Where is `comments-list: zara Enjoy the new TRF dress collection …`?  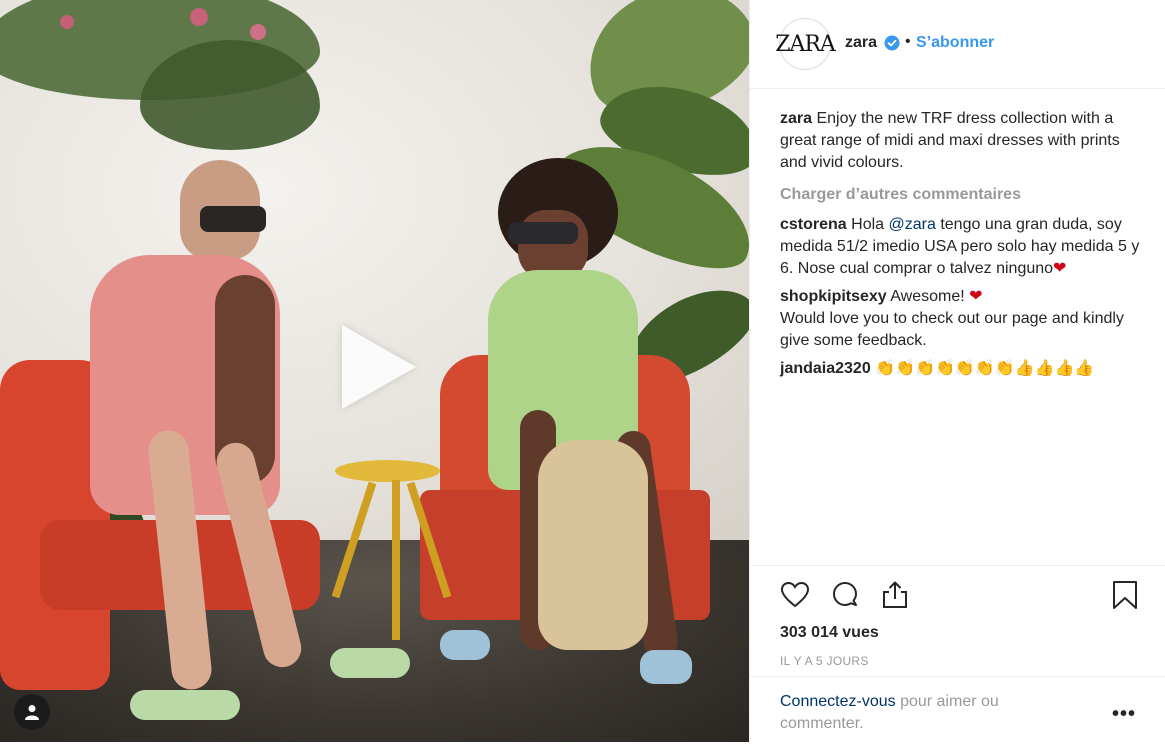
comments-list: zara Enjoy the new TRF dress collection … is located at coordinates (965, 247).